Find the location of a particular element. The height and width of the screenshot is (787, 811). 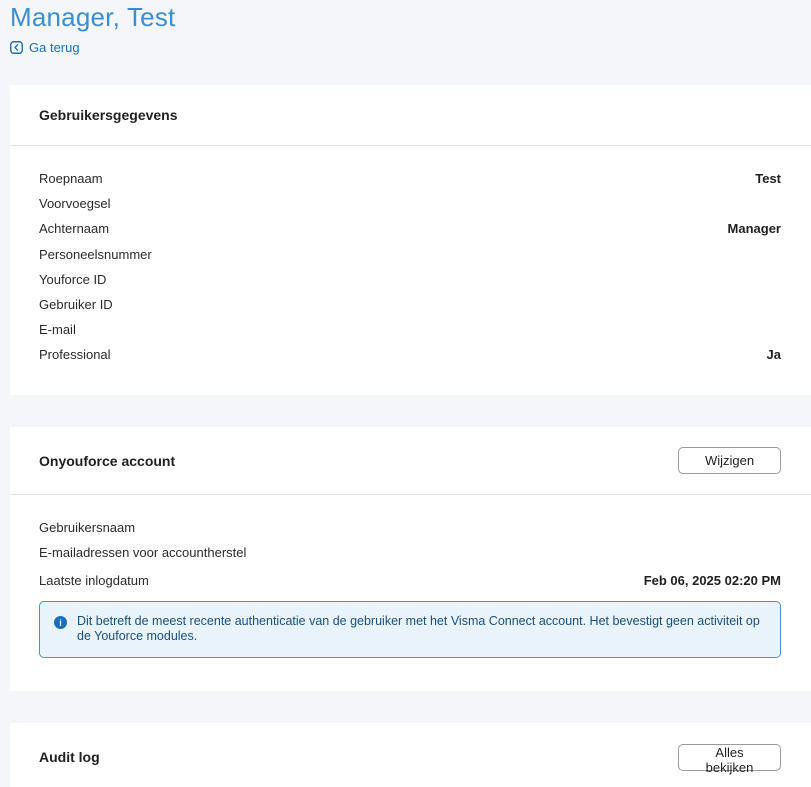

last-login-value: Feb 06, 2025 02:20 PM is located at coordinates (712, 580).